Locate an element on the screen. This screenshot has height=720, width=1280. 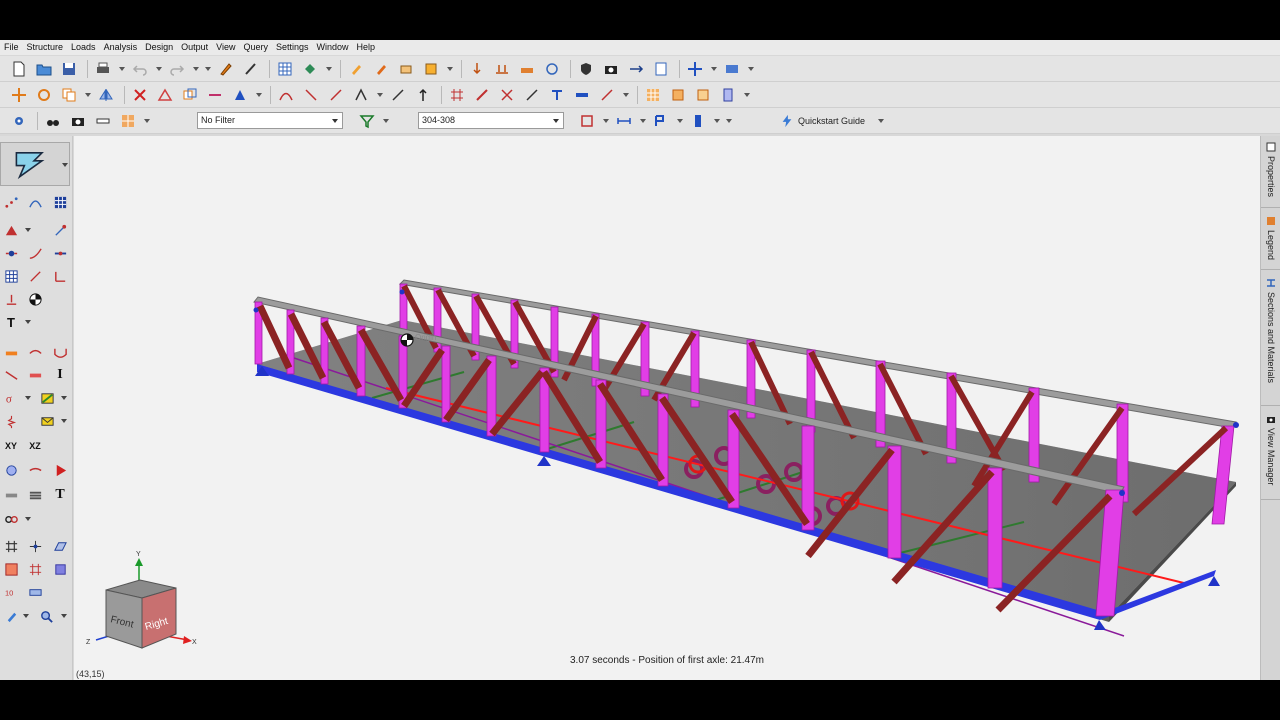
merge-button is located at coordinates (190, 95).